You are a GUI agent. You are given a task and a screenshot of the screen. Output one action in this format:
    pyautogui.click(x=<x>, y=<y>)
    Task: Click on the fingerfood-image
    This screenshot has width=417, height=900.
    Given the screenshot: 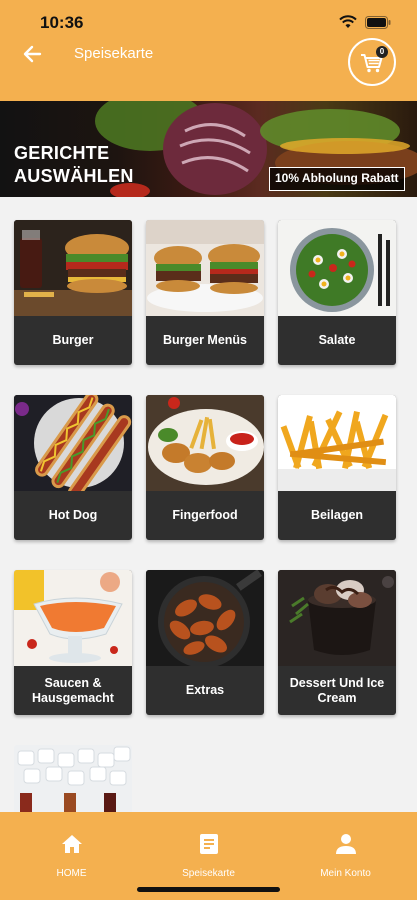 What is the action you would take?
    pyautogui.click(x=205, y=443)
    